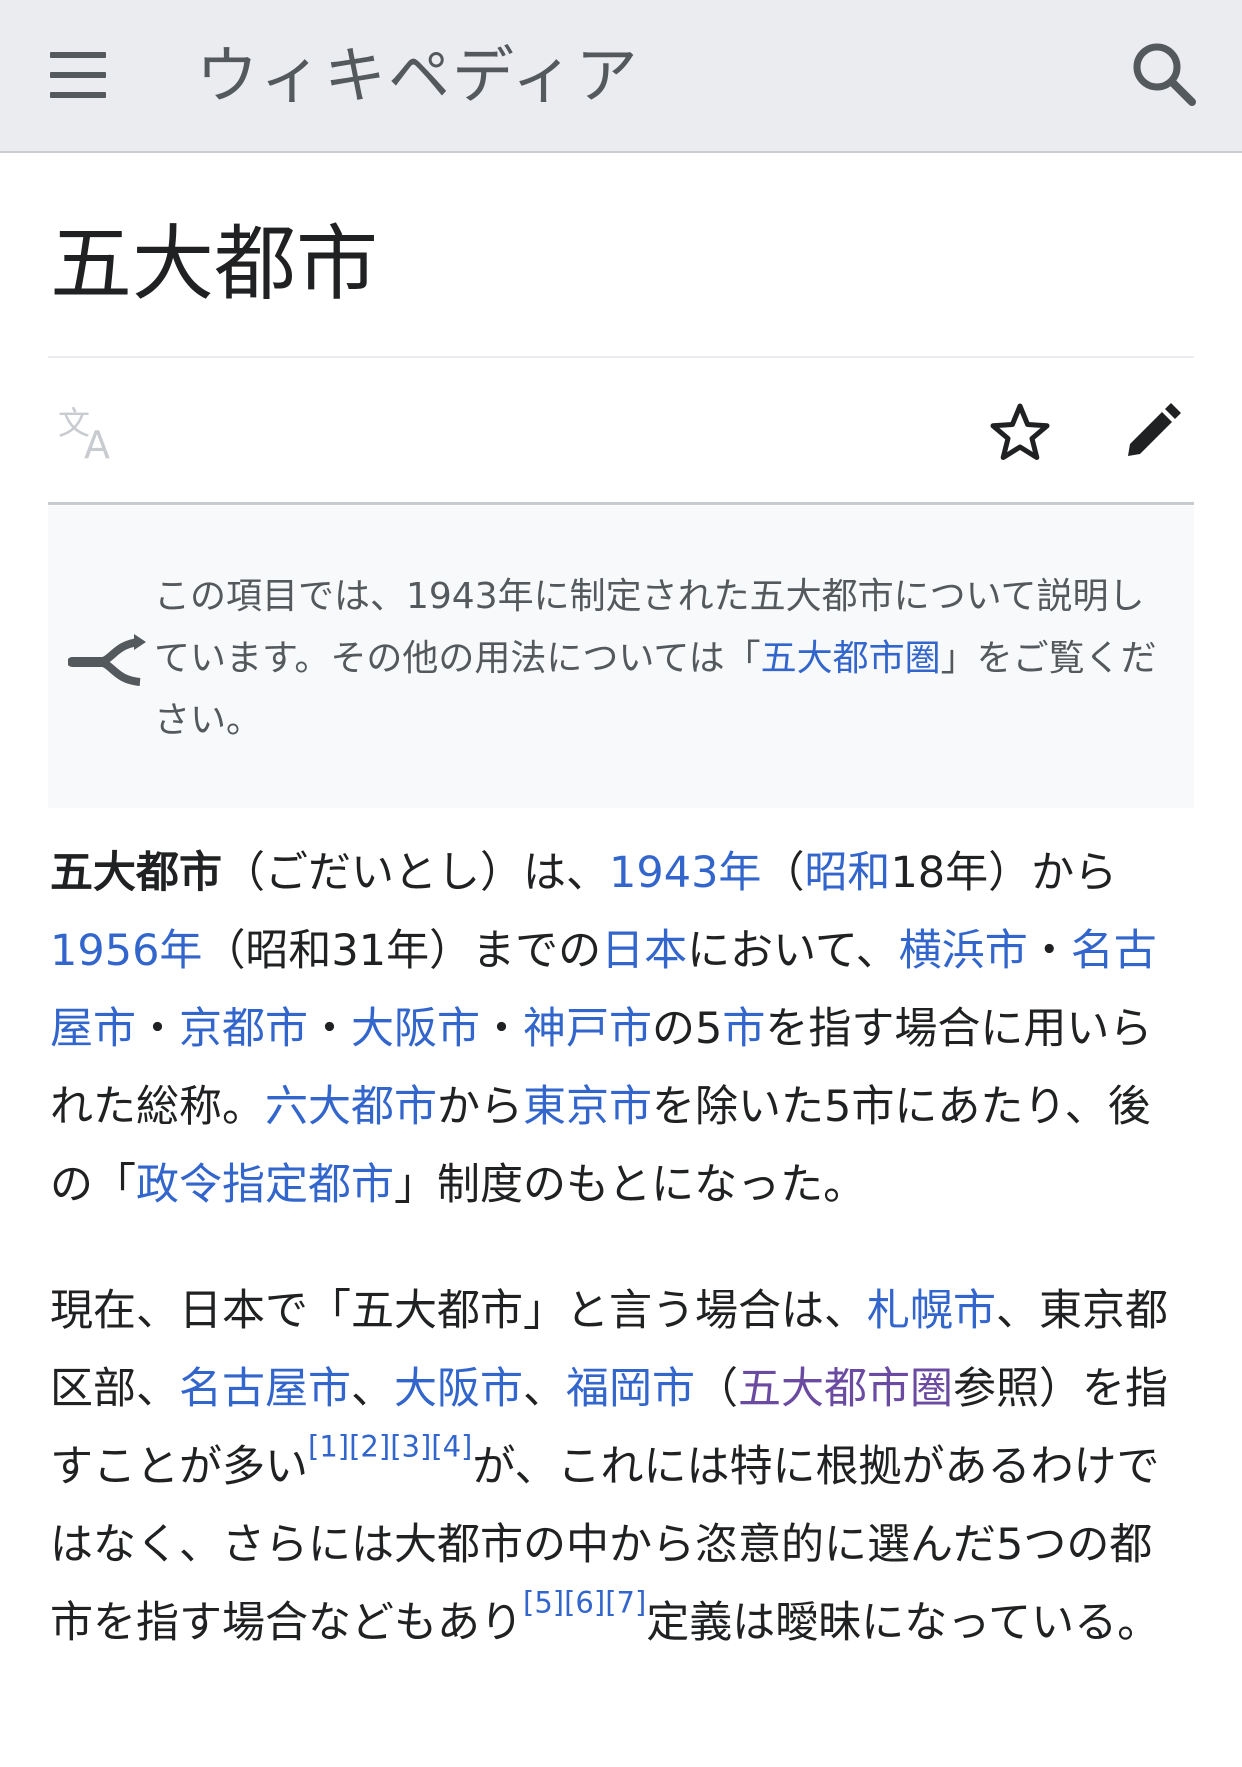  Describe the element at coordinates (847, 873) in the screenshot. I see `link-showa: 昭和` at that location.